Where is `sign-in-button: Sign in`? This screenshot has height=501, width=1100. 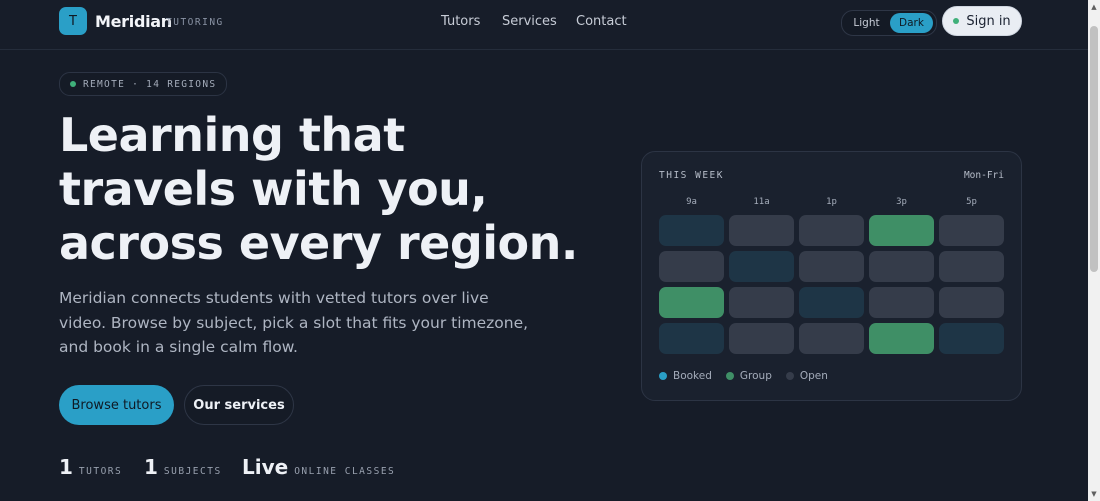
sign-in-button: Sign in is located at coordinates (982, 21).